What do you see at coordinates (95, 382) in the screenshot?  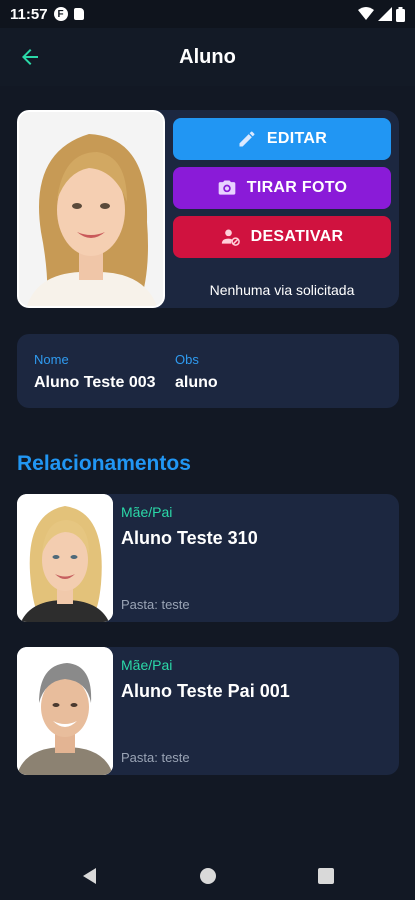 I see `name-value: Aluno Teste 003` at bounding box center [95, 382].